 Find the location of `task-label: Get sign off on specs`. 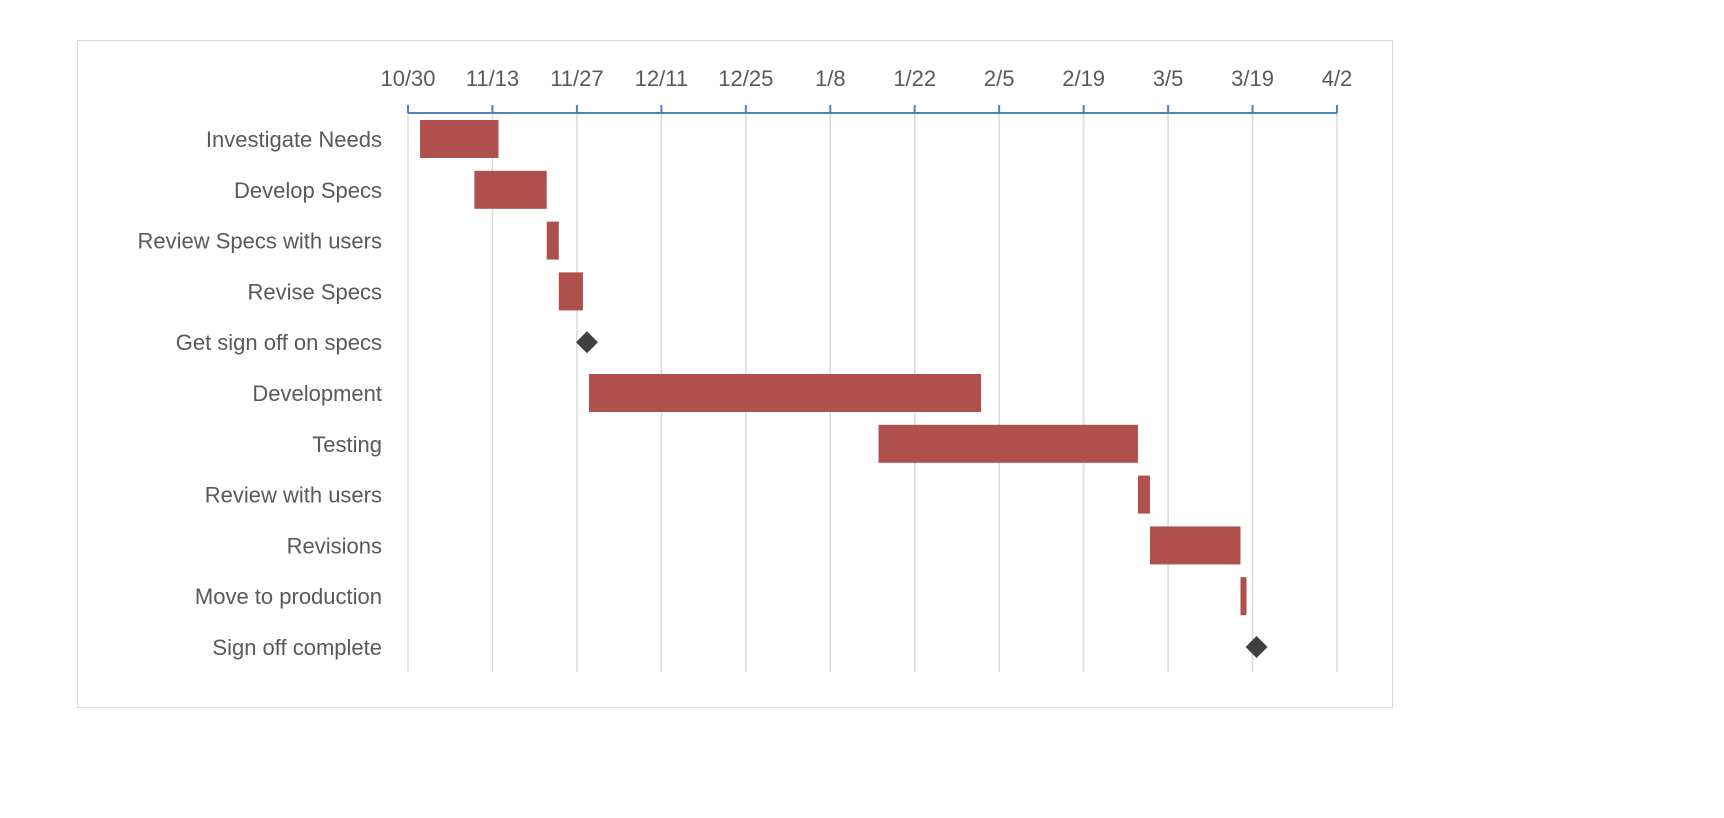

task-label: Get sign off on specs is located at coordinates (279, 342).